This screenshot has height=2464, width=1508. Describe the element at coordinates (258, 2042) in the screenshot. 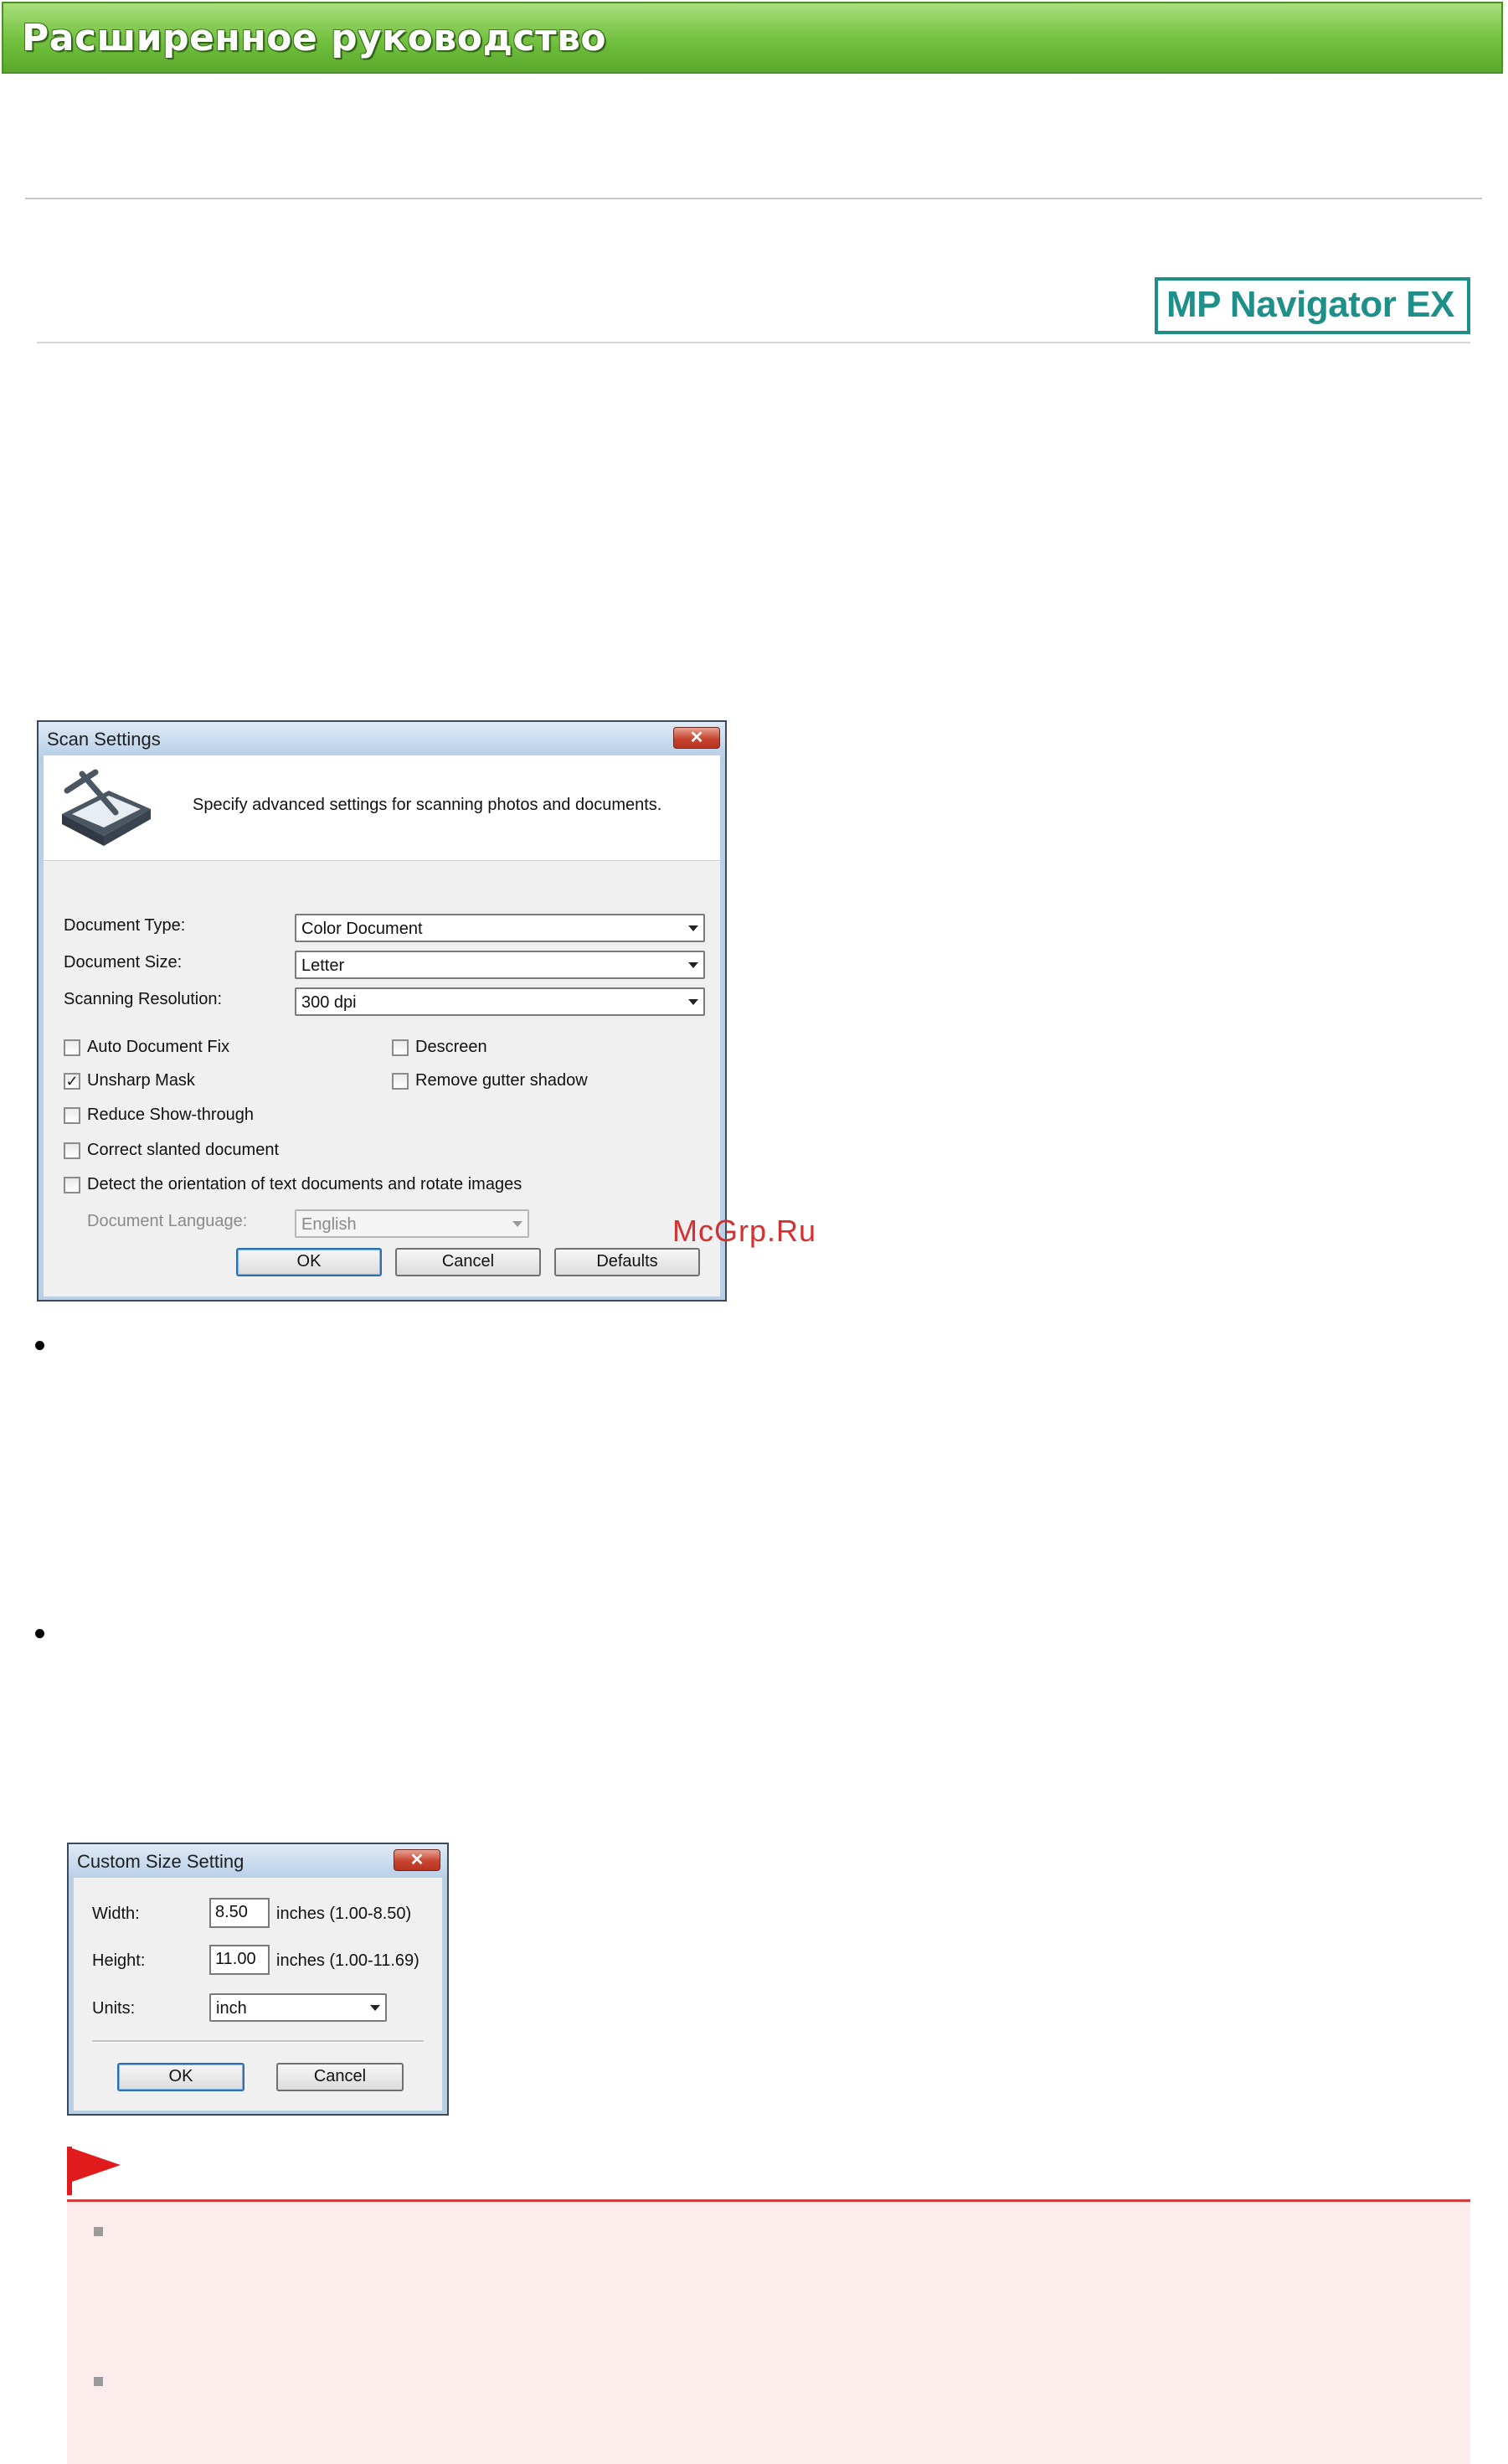

I see `dialog-separator` at that location.